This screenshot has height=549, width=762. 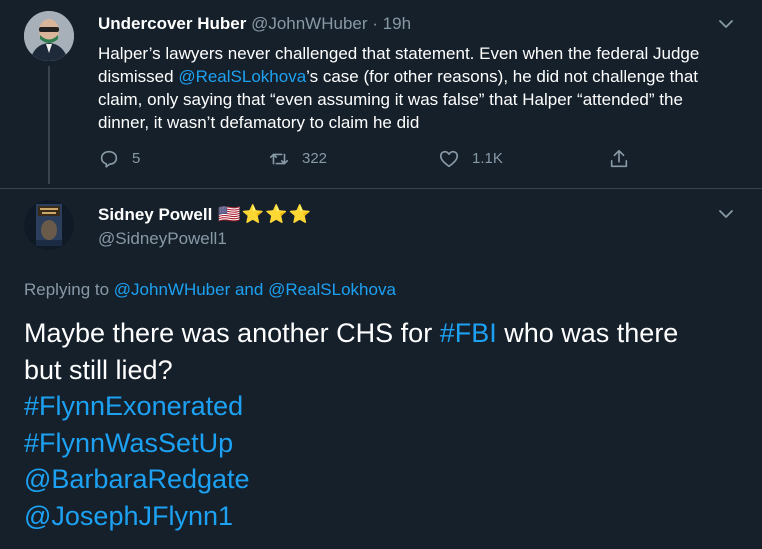 I want to click on avatar-undercover-huber, so click(x=49, y=36).